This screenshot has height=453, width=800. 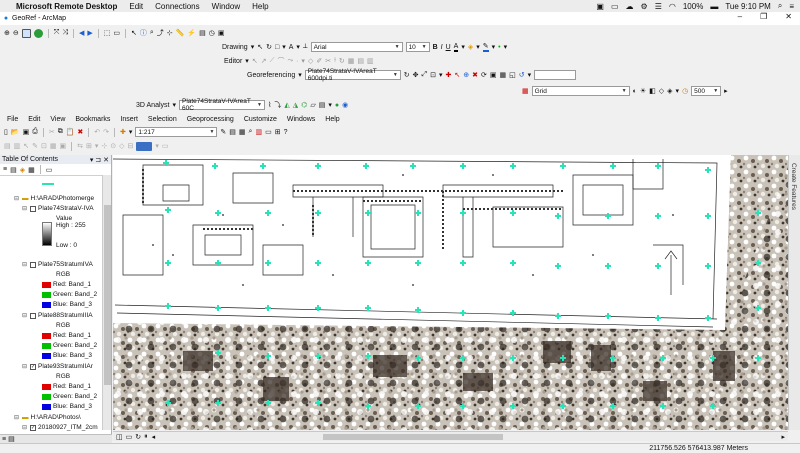 I want to click on search-window-icon: ⌕, so click(x=251, y=132).